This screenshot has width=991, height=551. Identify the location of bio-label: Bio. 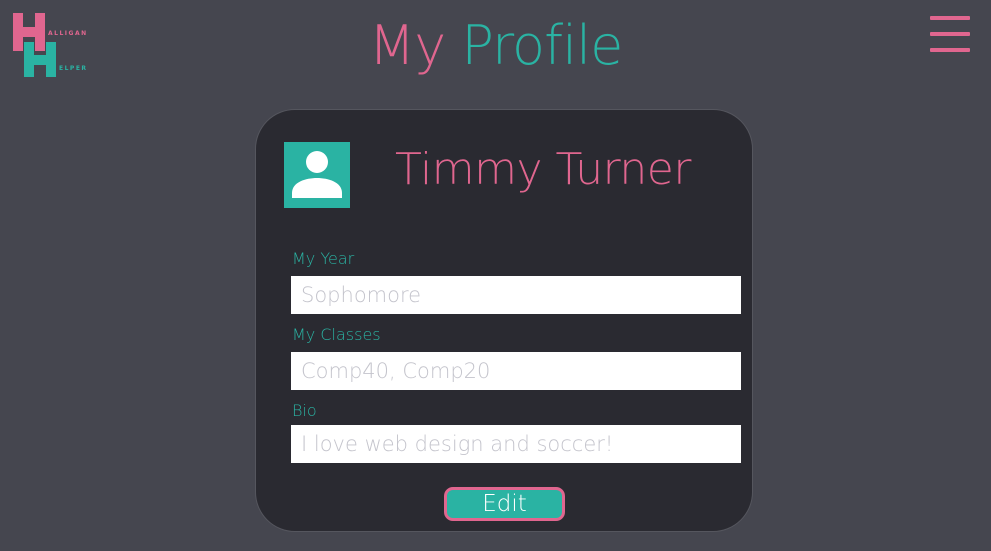
(304, 410).